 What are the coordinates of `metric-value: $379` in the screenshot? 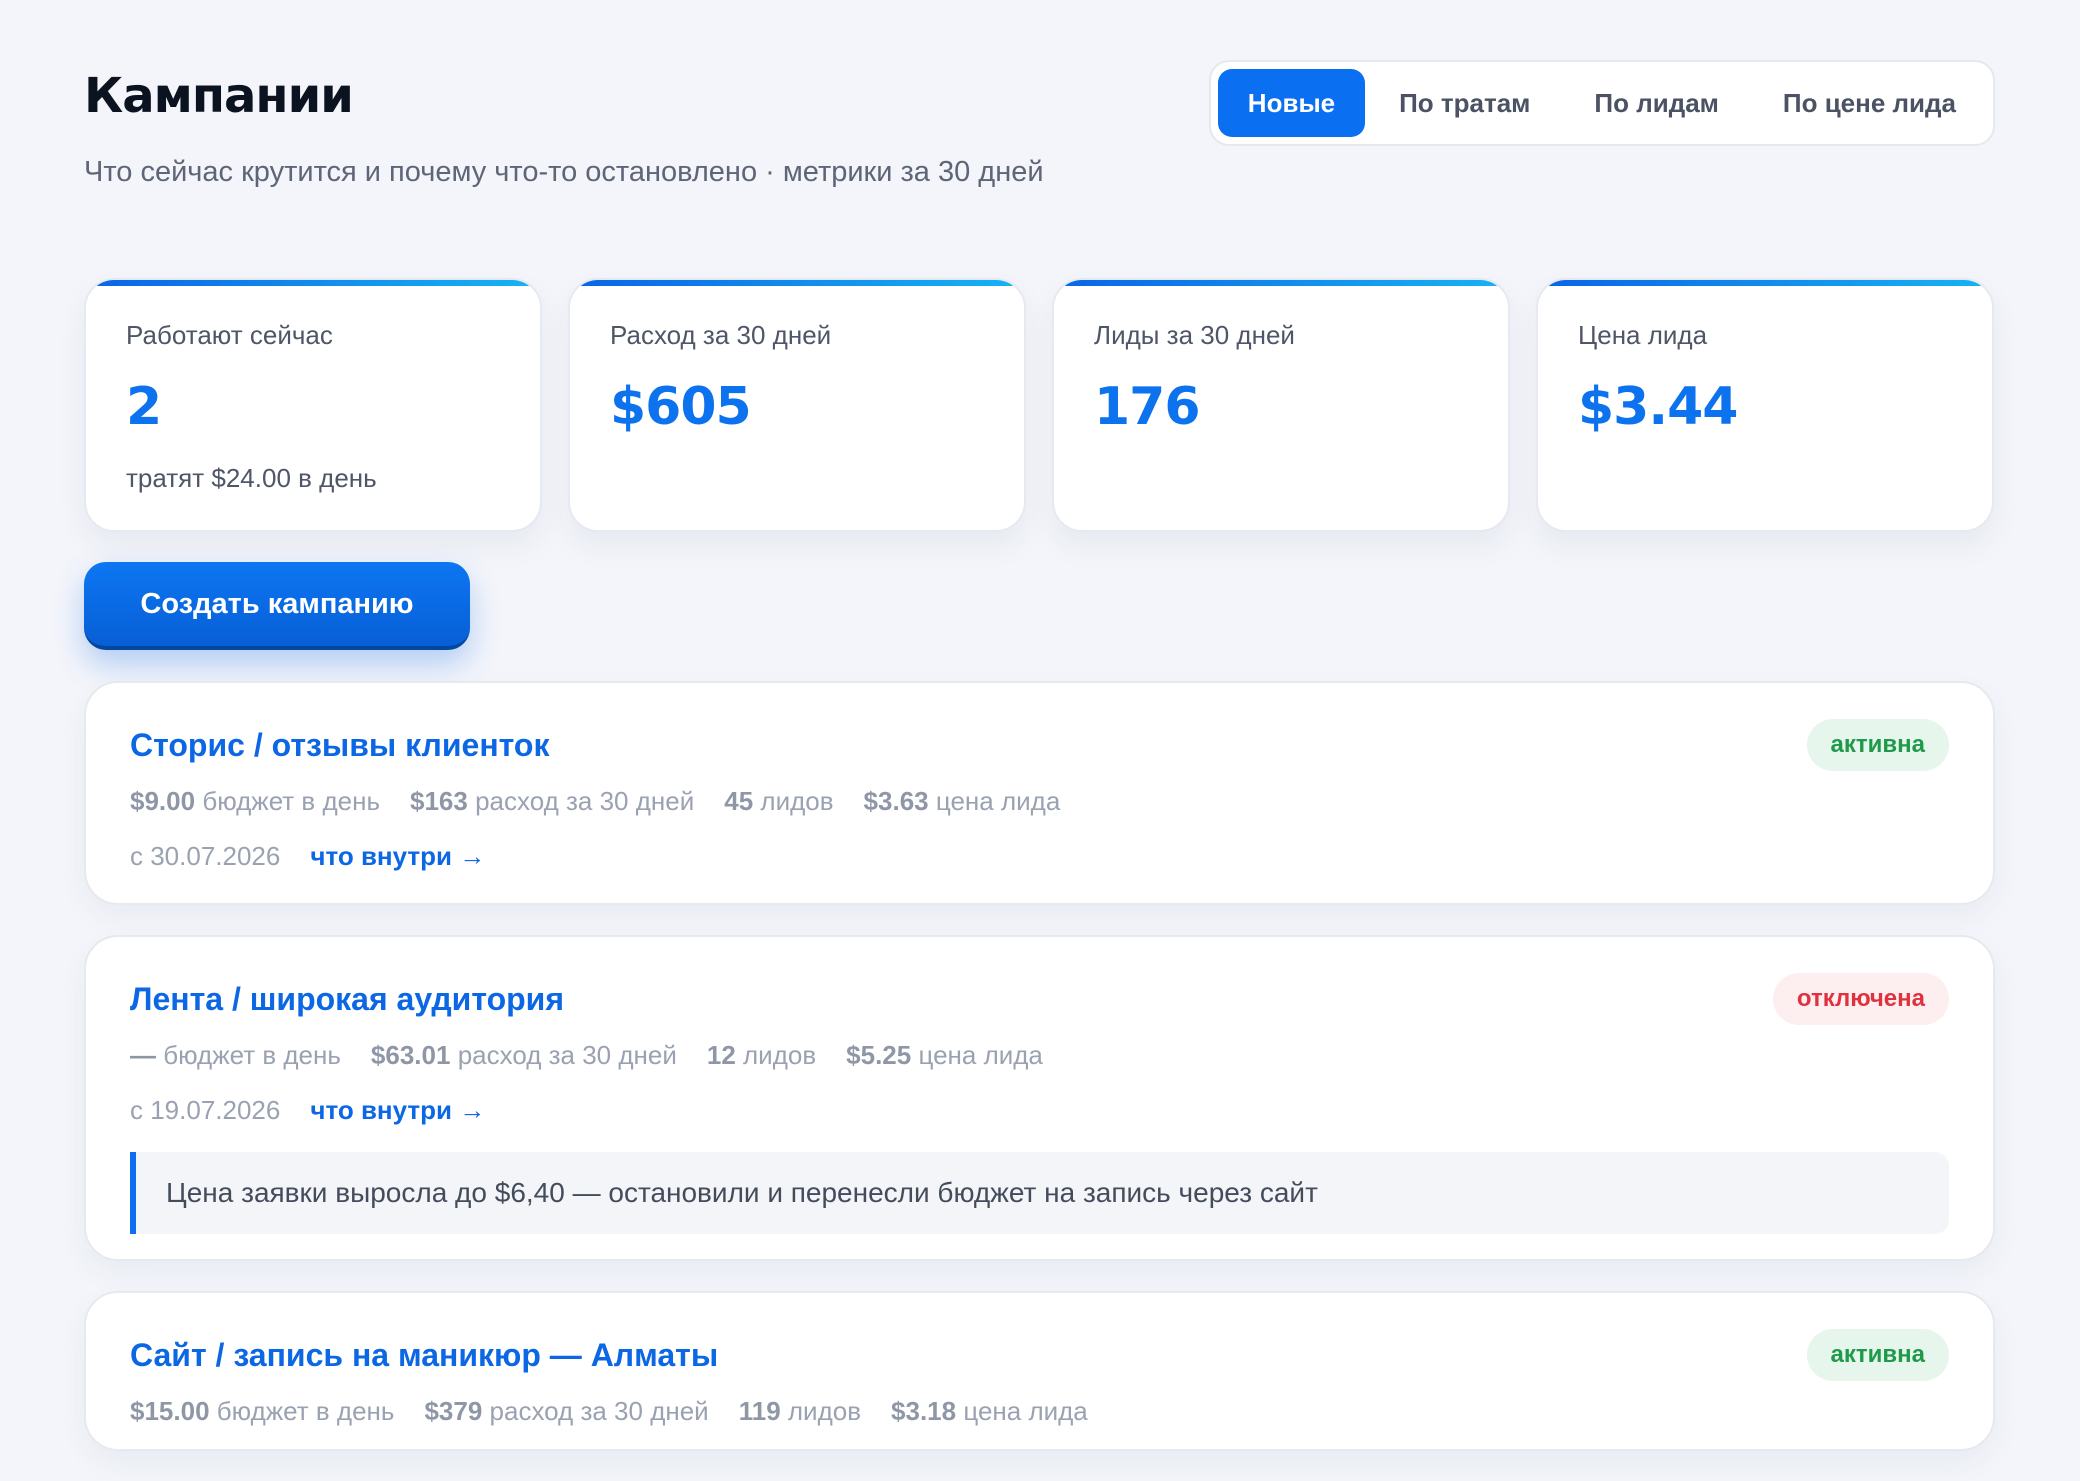 It's located at (453, 1411).